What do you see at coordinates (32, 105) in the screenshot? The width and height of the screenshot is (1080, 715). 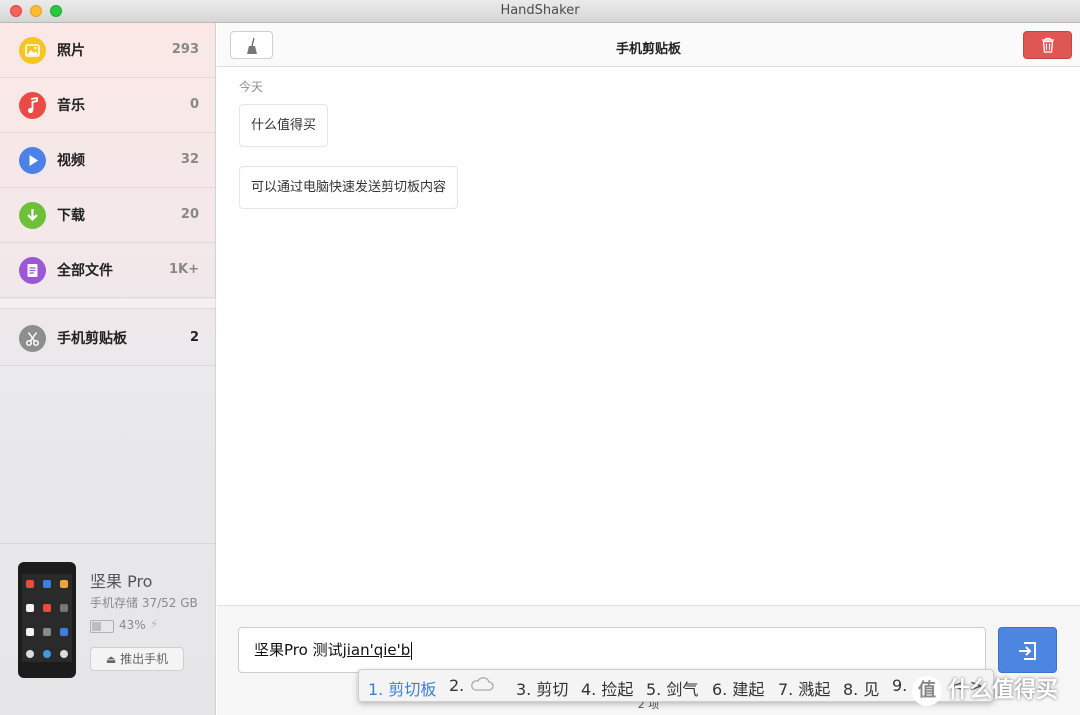 I see `music-icon` at bounding box center [32, 105].